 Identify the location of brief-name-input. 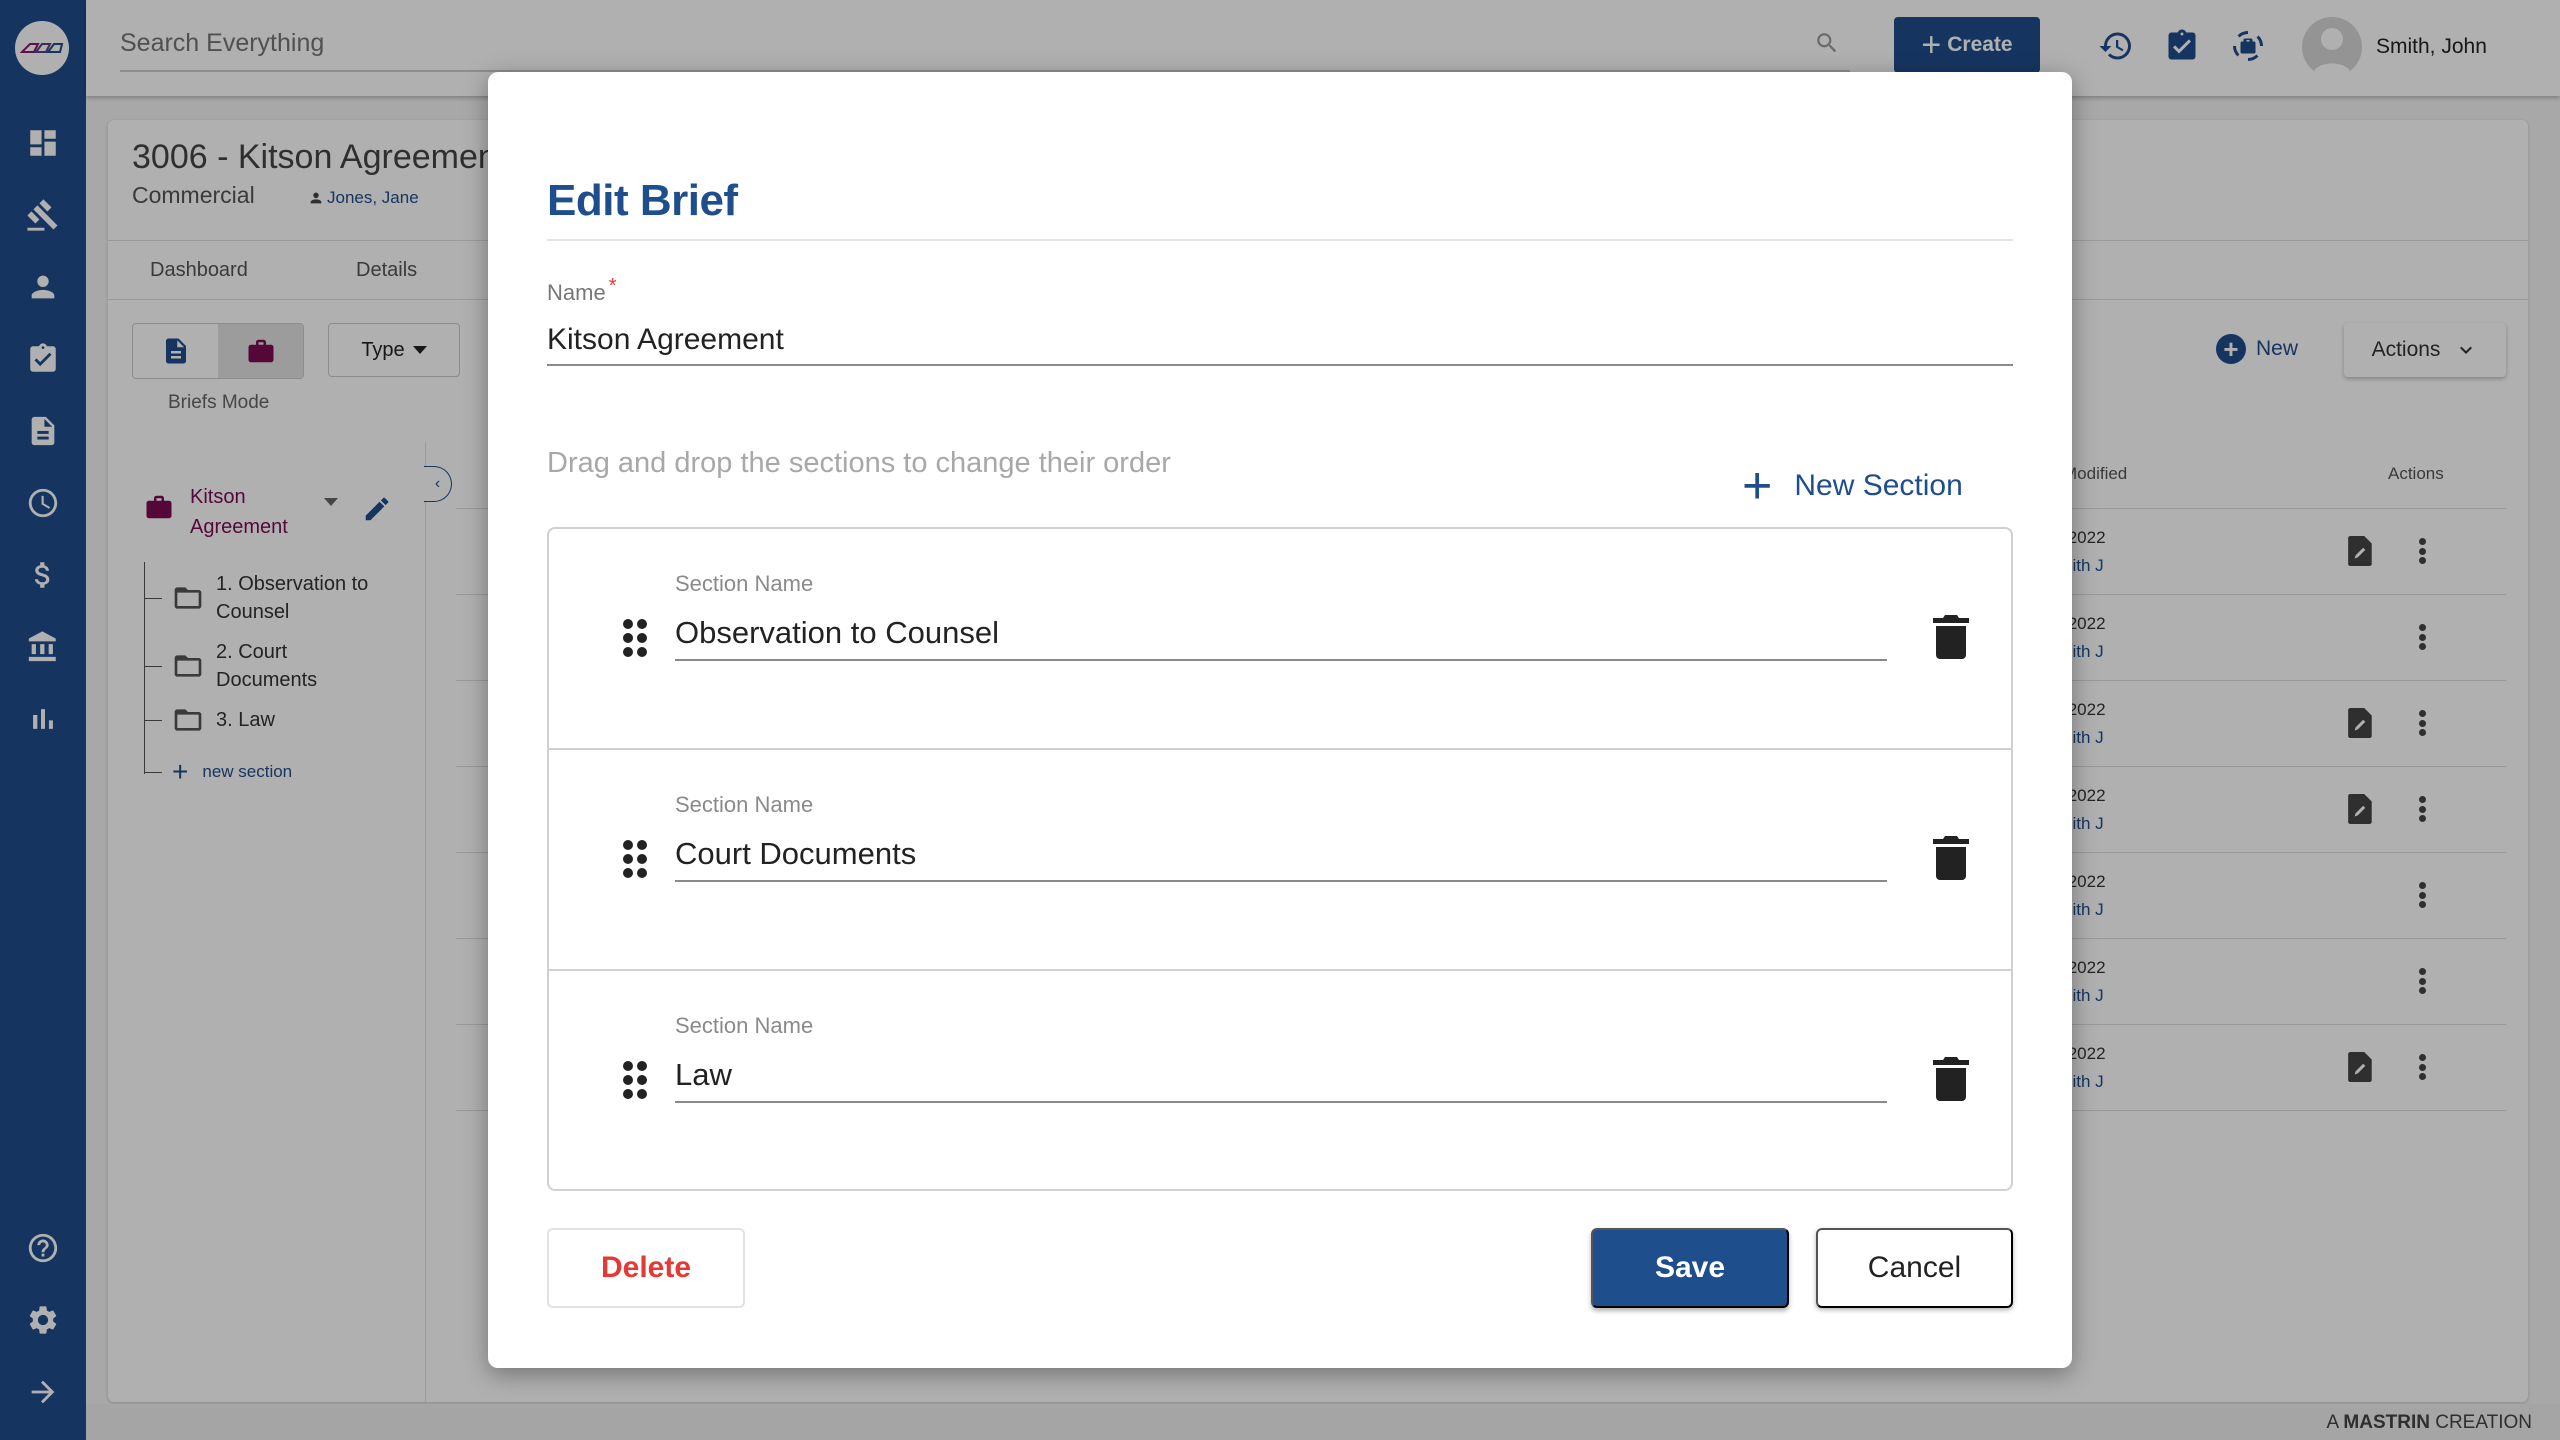
(1280, 341).